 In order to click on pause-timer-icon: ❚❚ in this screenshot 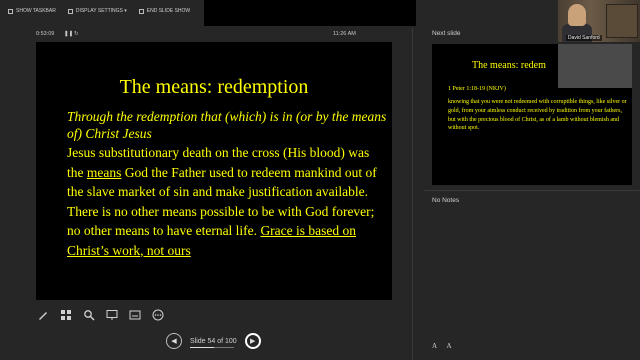, I will do `click(68, 34)`.